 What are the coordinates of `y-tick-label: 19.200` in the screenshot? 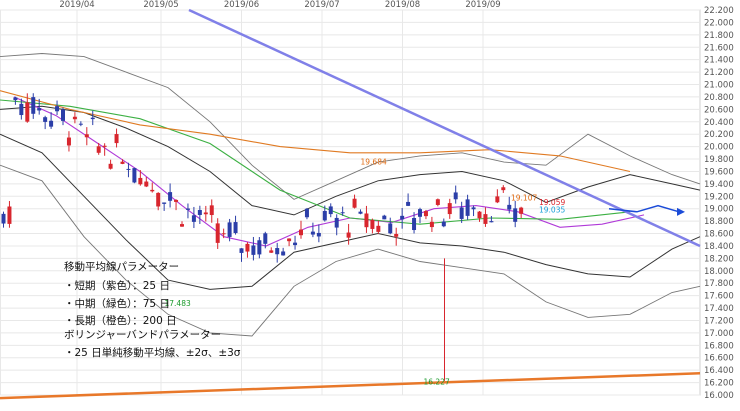 It's located at (719, 197).